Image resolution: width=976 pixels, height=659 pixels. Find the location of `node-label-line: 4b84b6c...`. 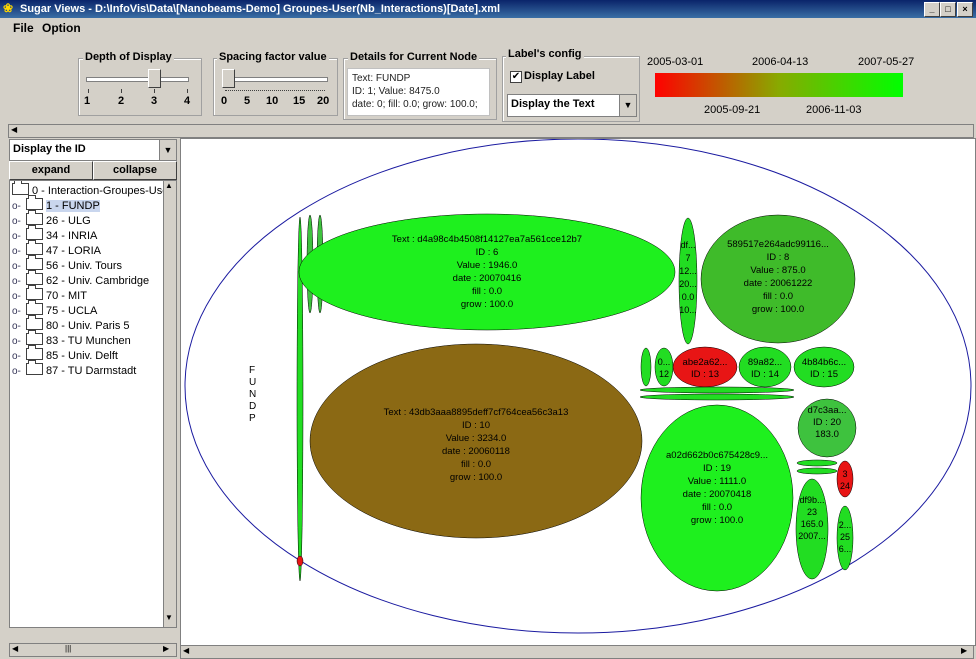

node-label-line: 4b84b6c... is located at coordinates (824, 362).